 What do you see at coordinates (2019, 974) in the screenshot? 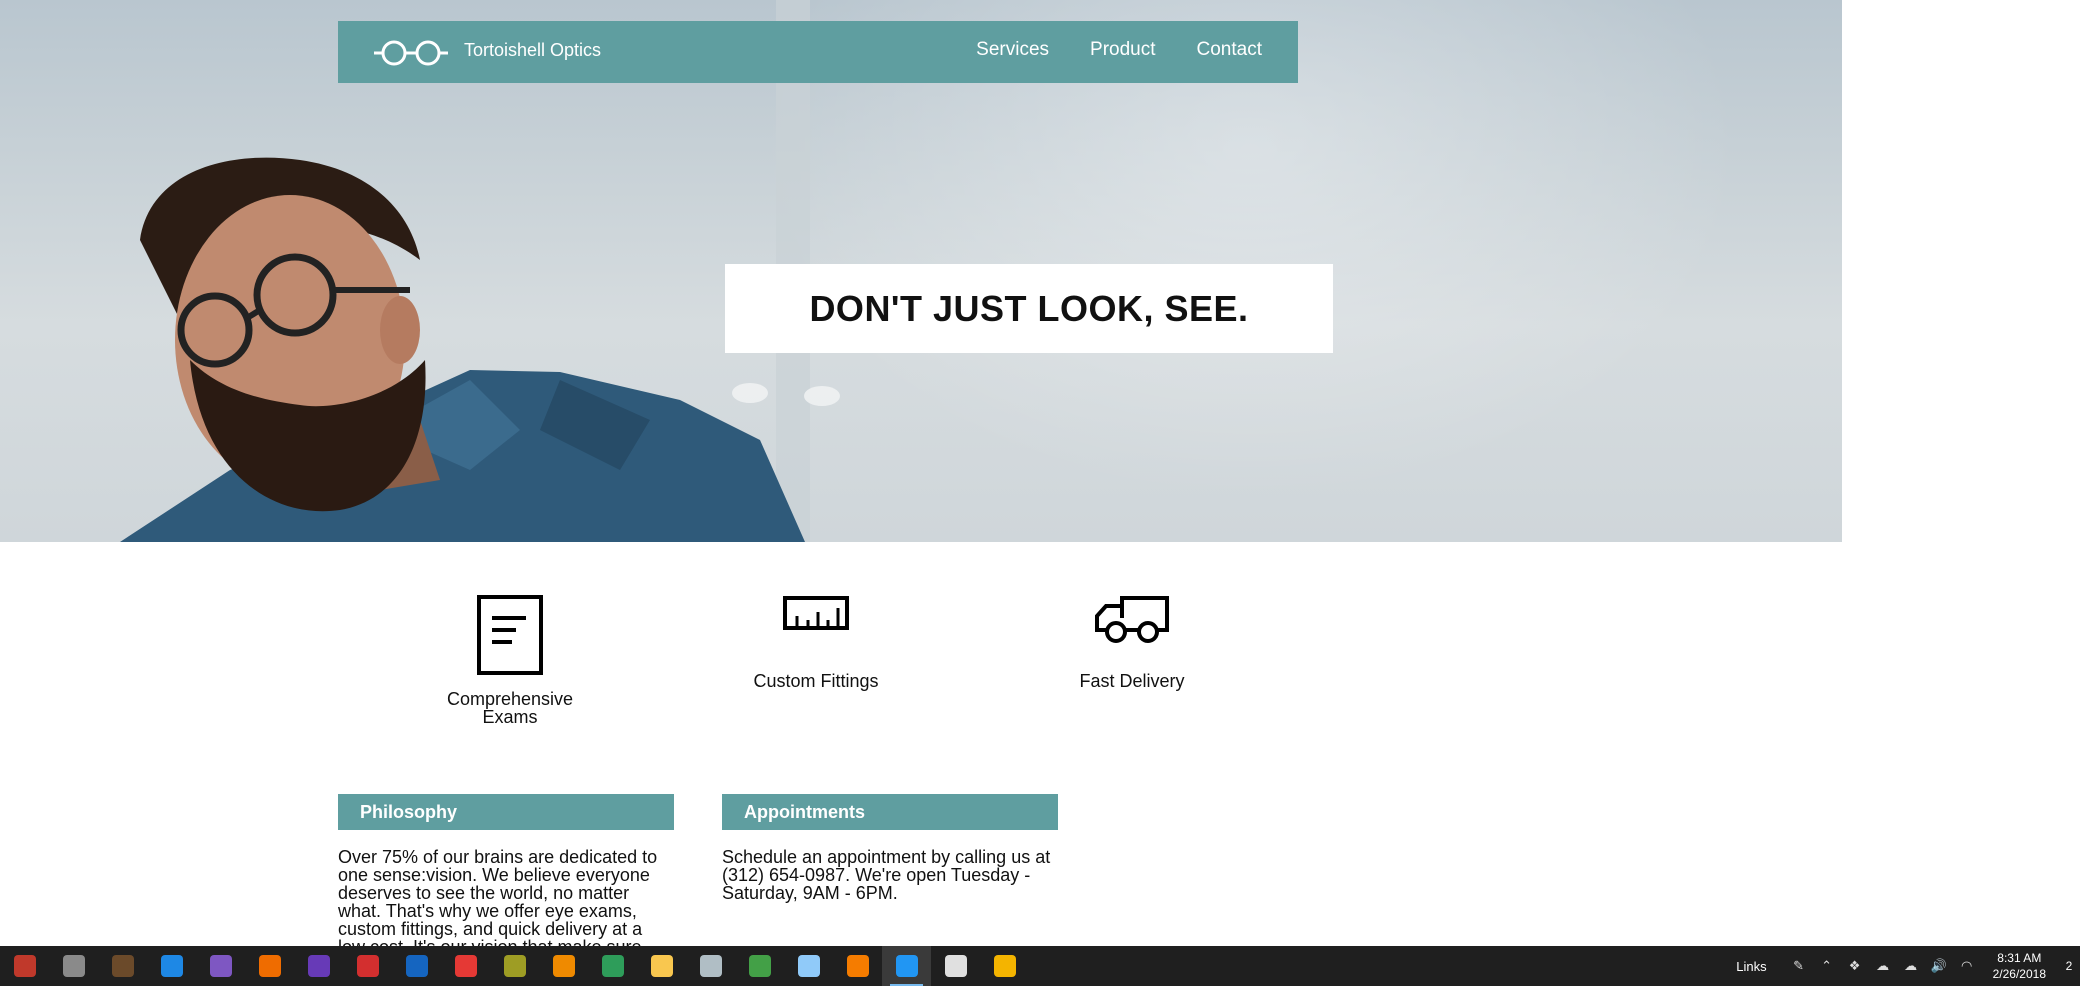
I see `clock-date: 2/26/2018` at bounding box center [2019, 974].